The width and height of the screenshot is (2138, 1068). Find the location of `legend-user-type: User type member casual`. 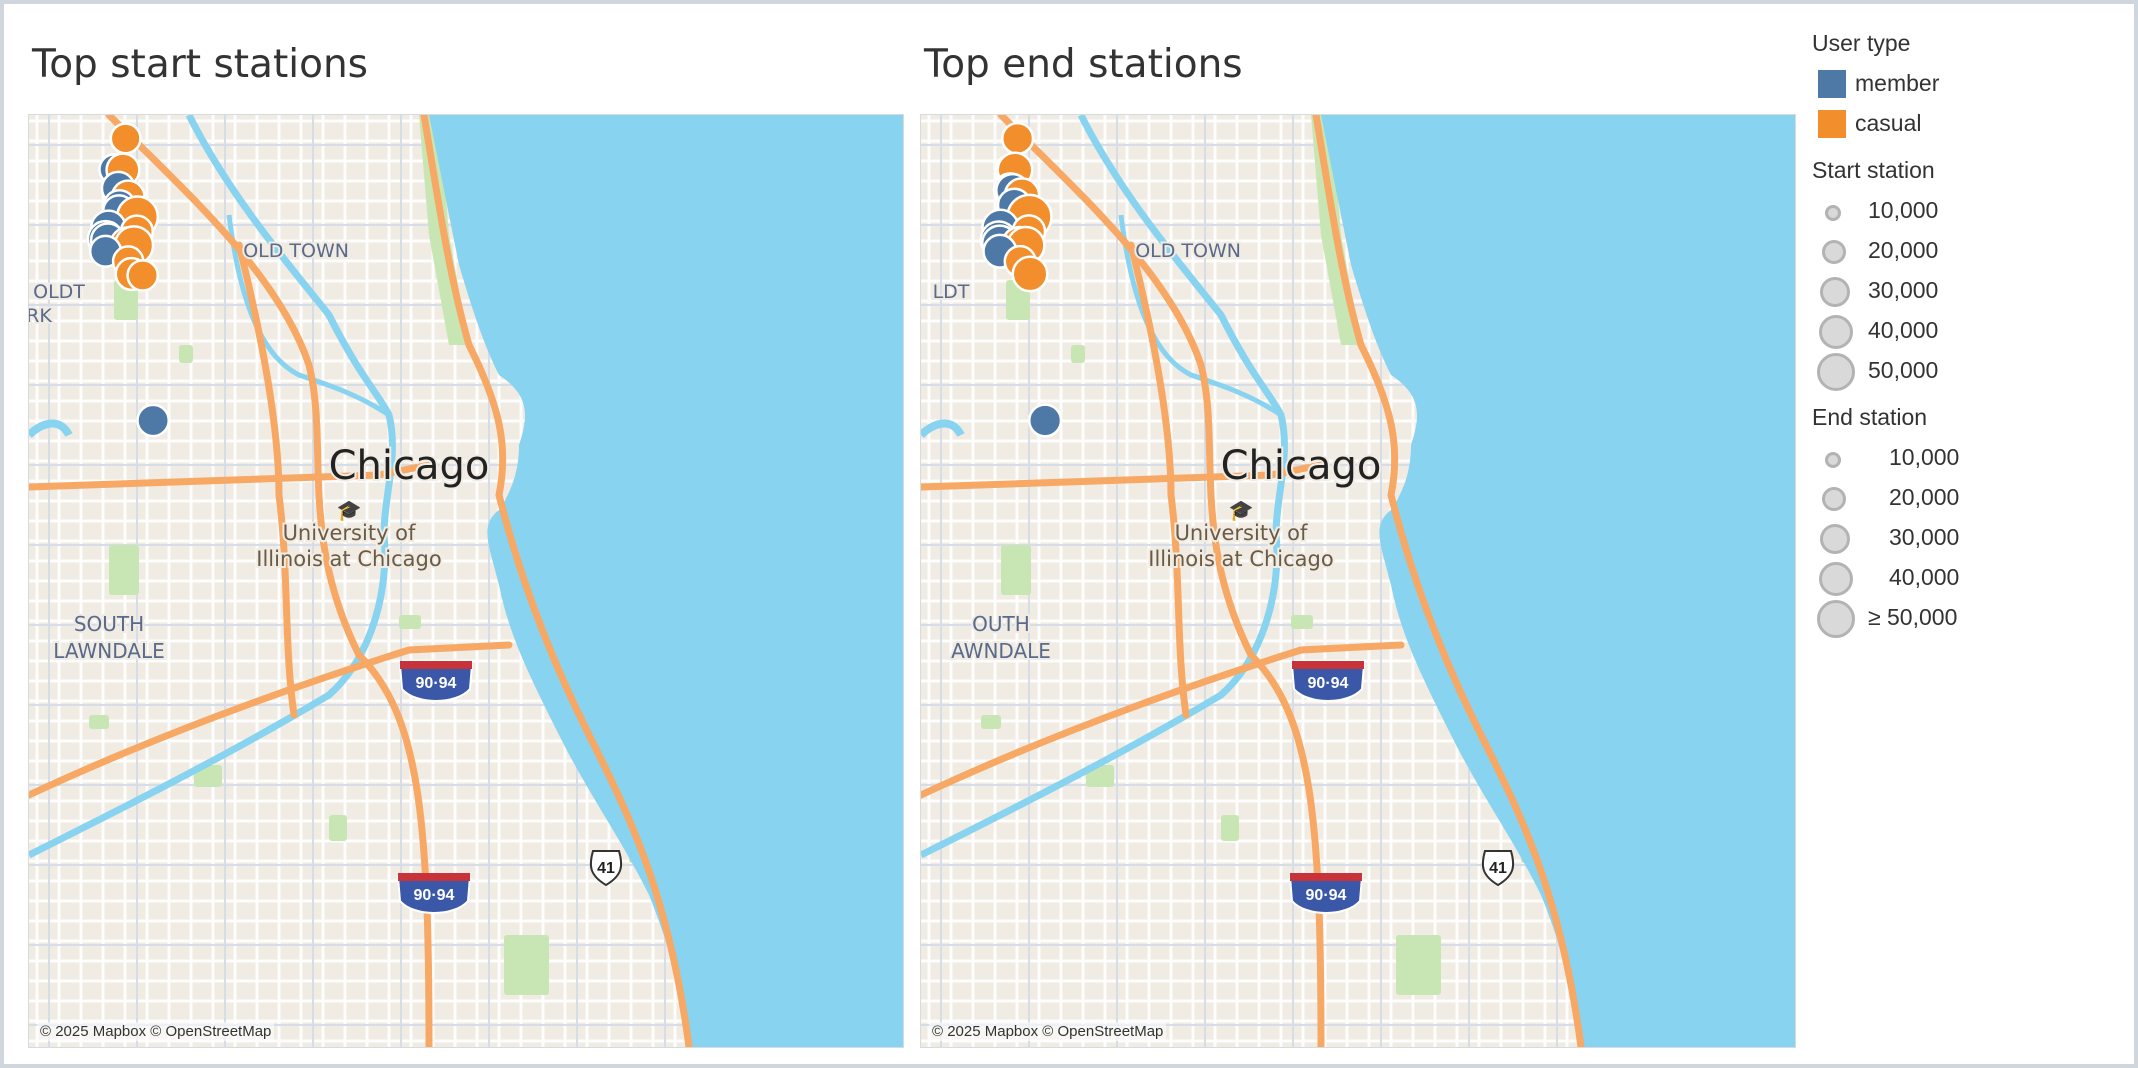

legend-user-type: User type member casual is located at coordinates (1972, 87).